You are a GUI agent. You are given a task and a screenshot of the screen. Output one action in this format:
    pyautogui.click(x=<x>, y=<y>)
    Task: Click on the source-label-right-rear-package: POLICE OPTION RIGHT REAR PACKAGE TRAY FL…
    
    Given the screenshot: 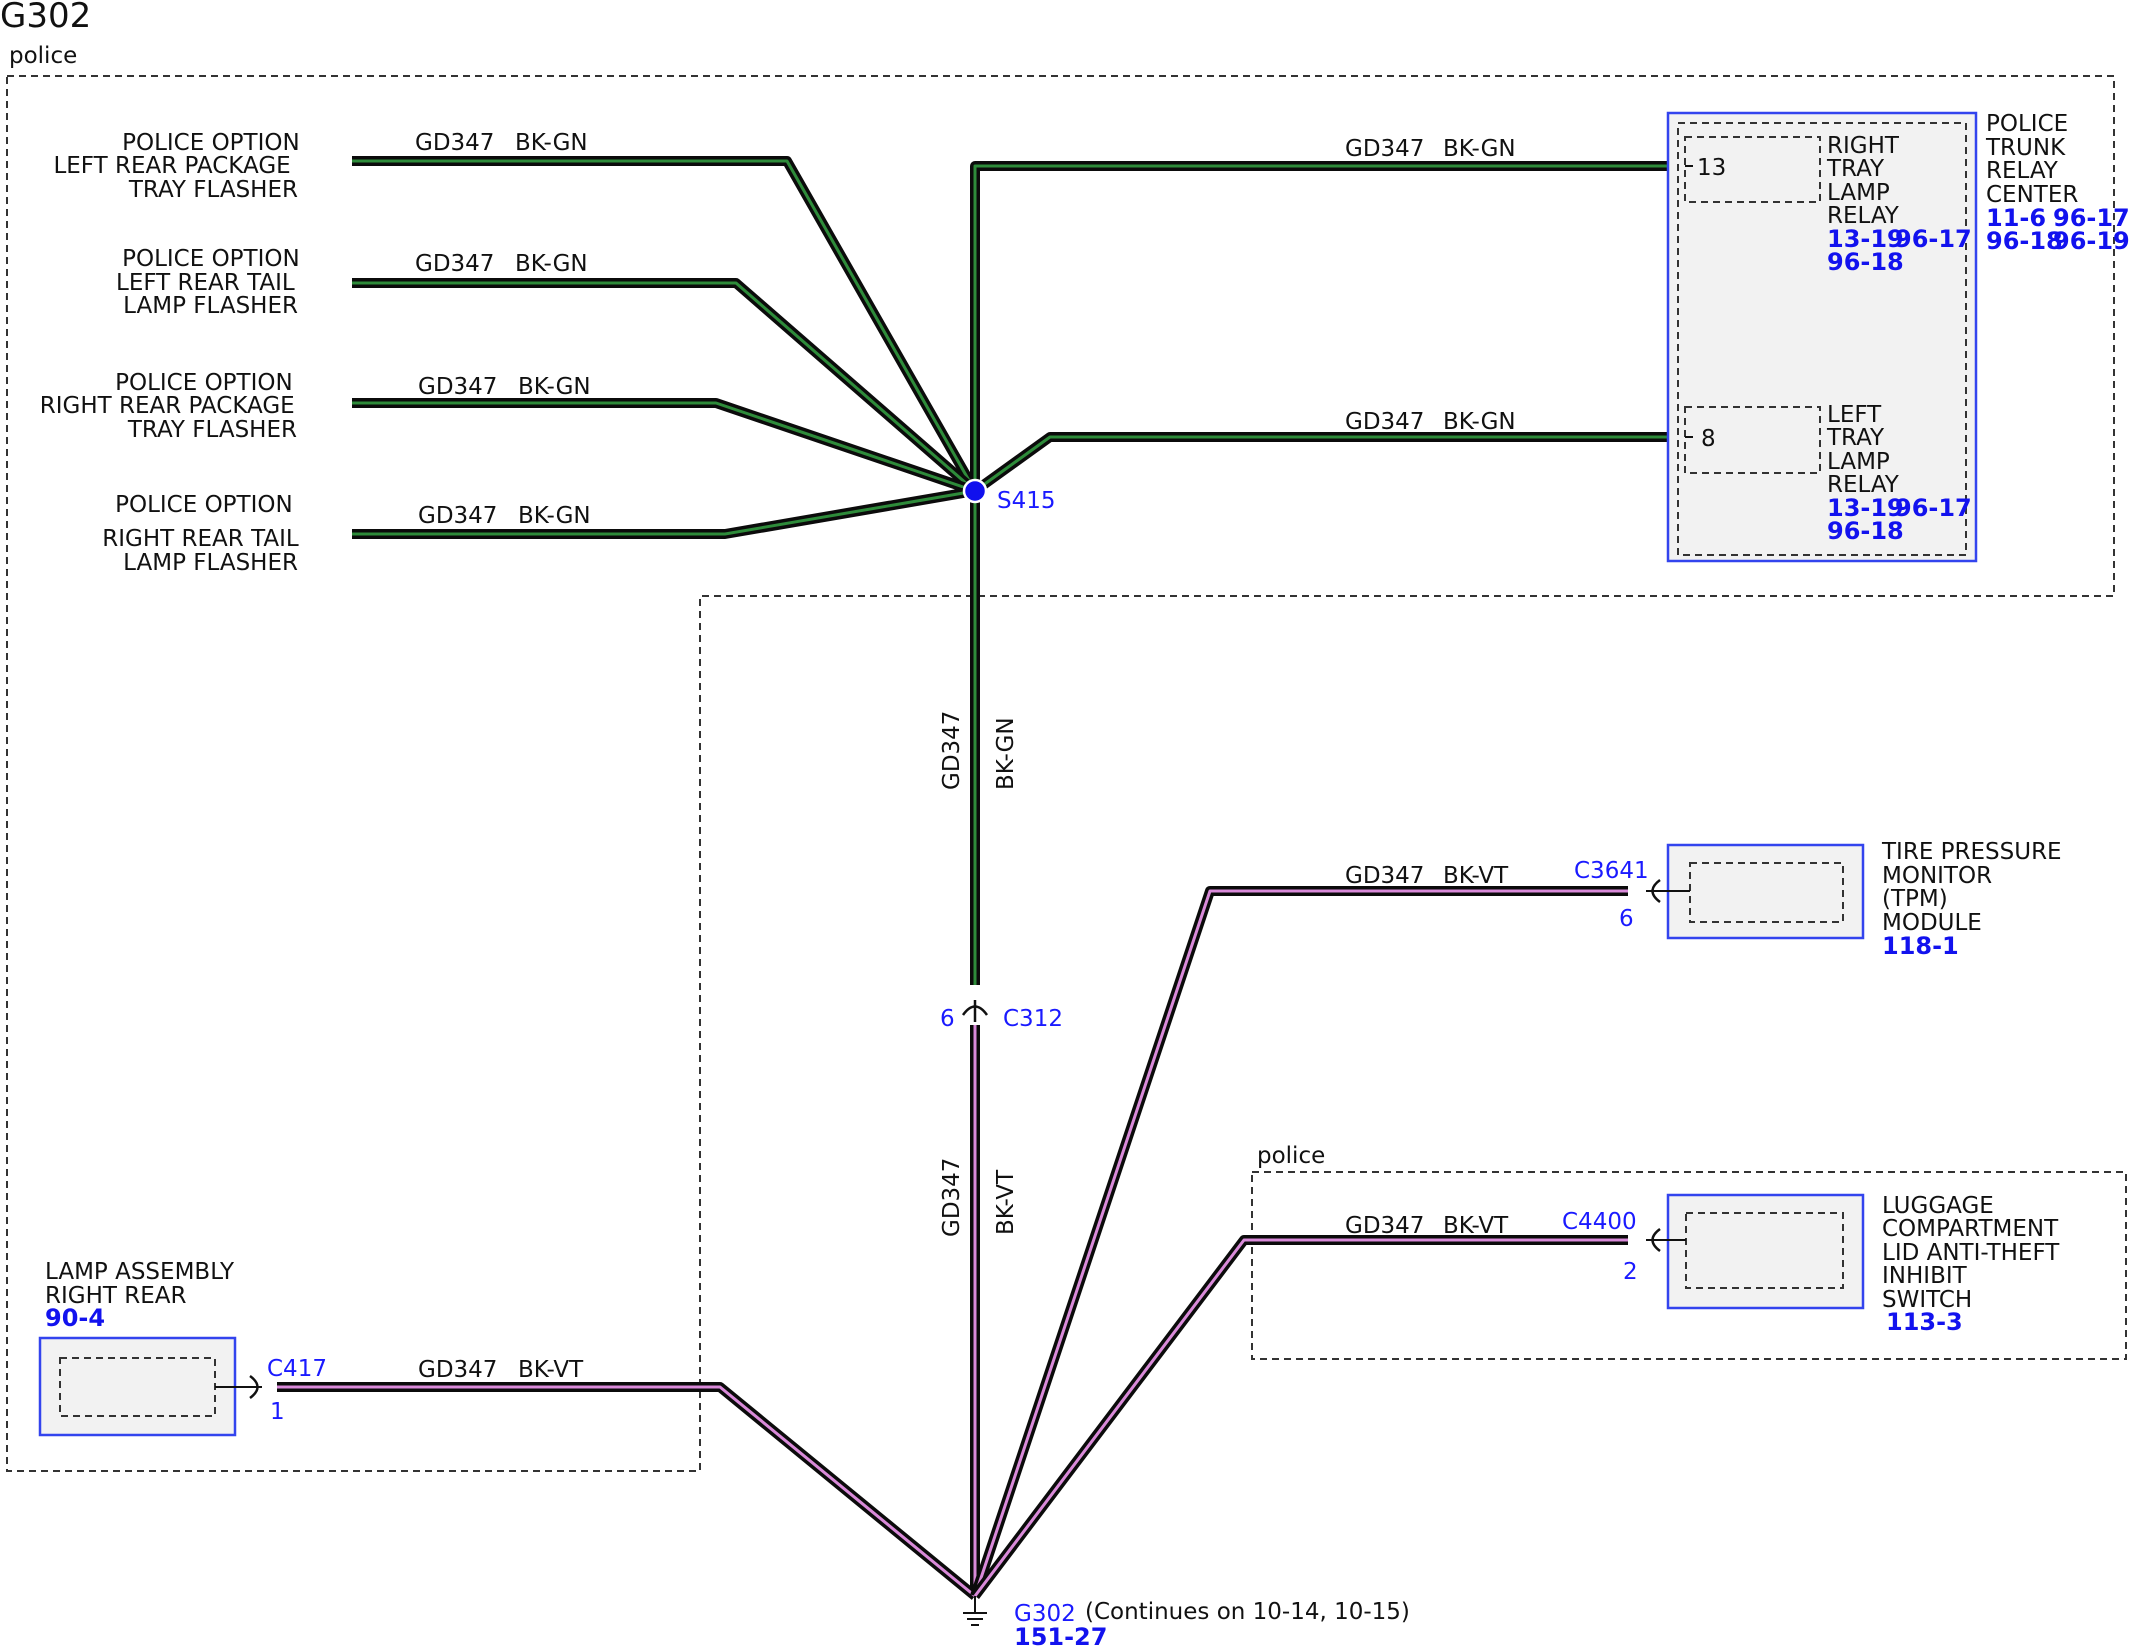 What is the action you would take?
    pyautogui.click(x=171, y=406)
    